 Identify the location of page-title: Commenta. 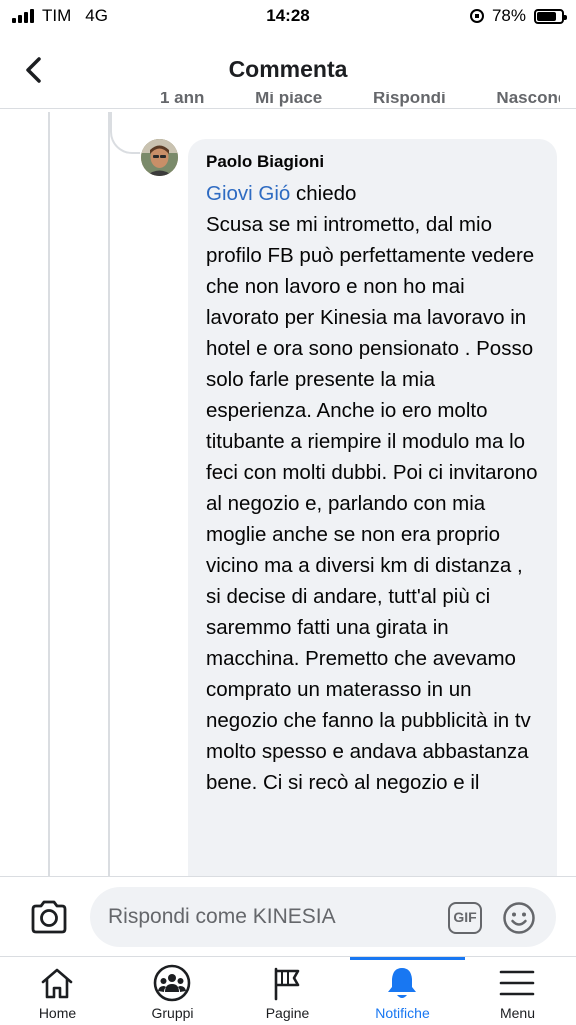
(288, 69).